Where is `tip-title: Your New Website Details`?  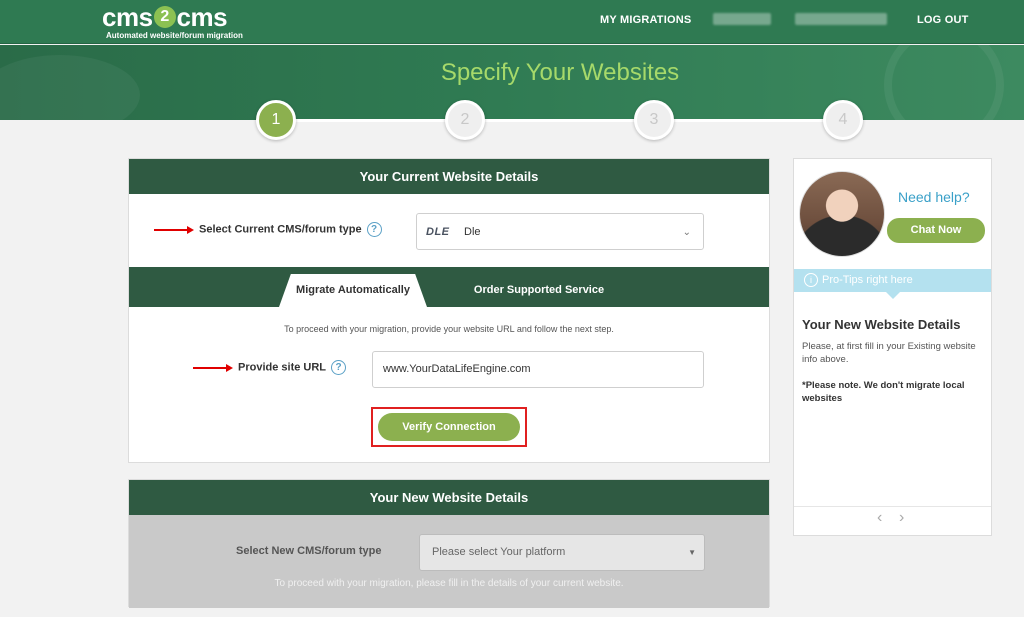
tip-title: Your New Website Details is located at coordinates (881, 324).